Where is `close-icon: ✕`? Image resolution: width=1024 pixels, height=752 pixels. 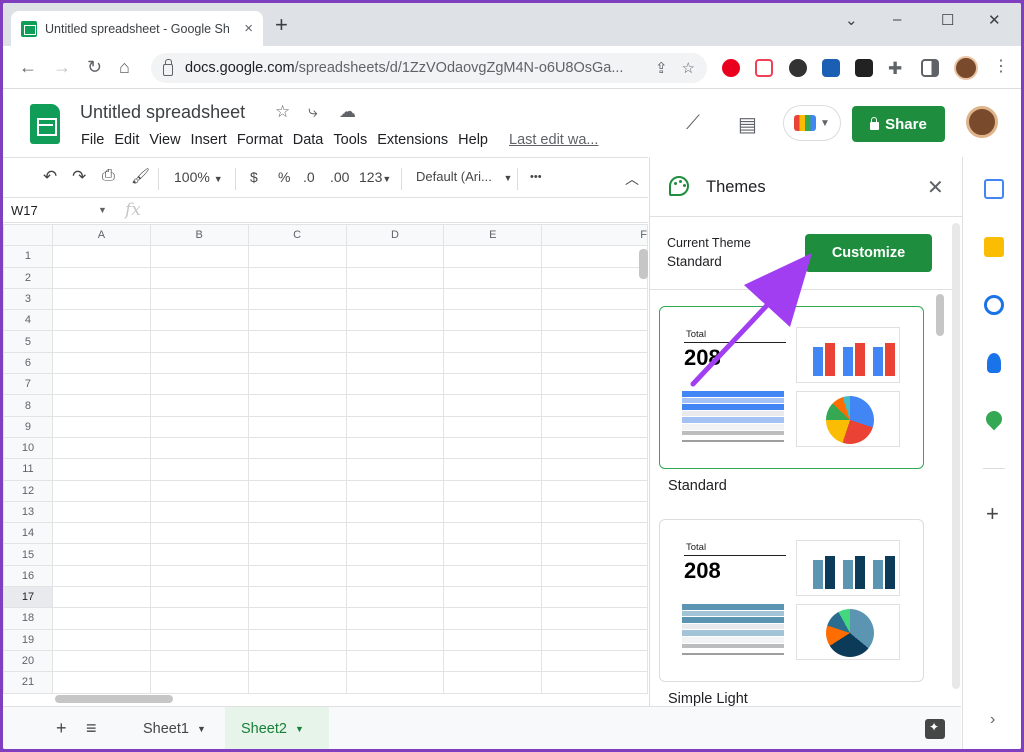
close-icon: ✕ is located at coordinates (935, 187).